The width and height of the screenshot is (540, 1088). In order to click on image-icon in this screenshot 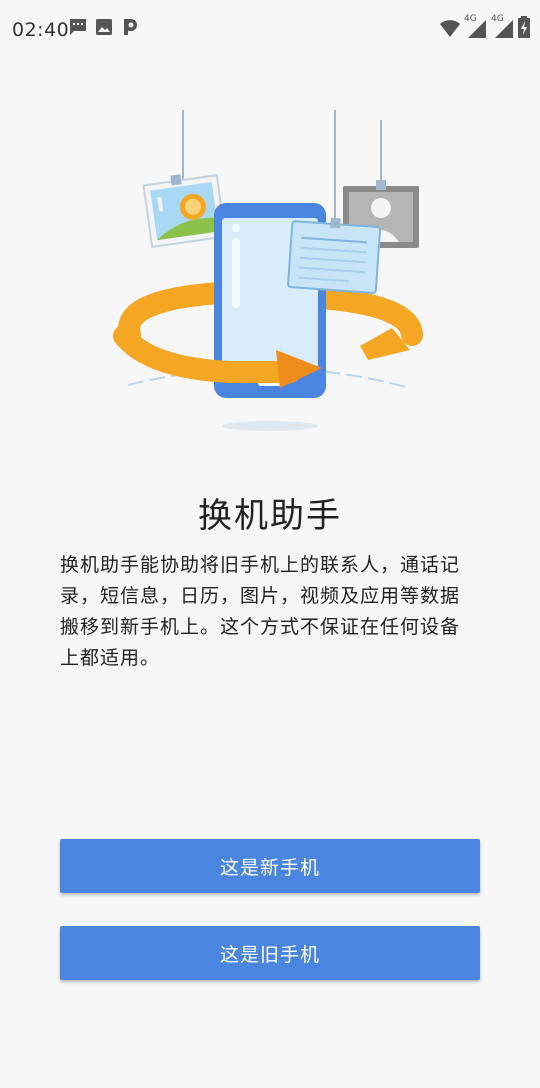, I will do `click(104, 27)`.